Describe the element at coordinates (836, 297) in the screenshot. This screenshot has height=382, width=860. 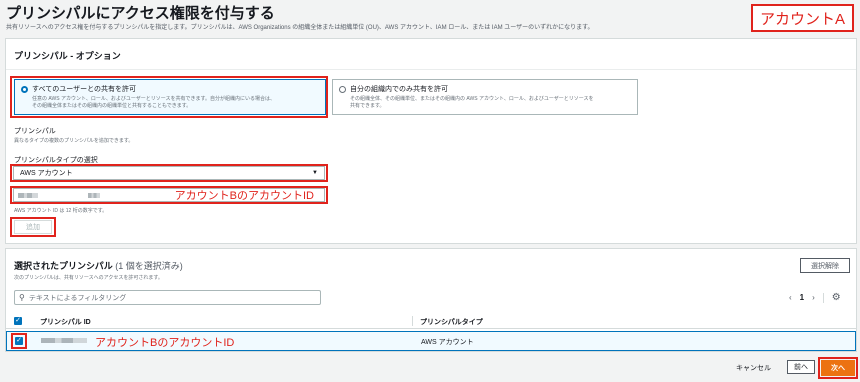
I see `gear-icon: ⚙` at that location.